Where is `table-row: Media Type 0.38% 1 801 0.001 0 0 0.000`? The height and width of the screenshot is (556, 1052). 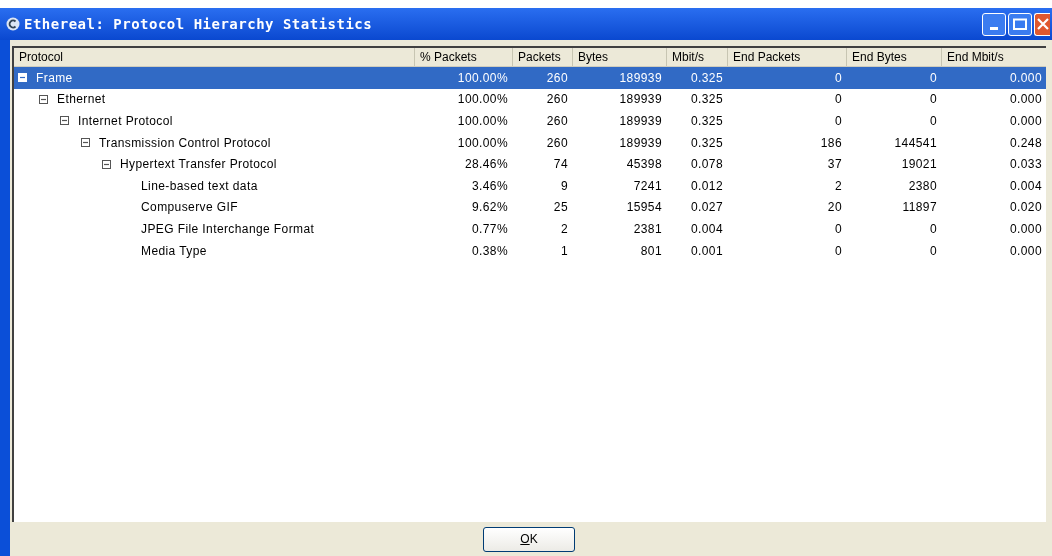 table-row: Media Type 0.38% 1 801 0.001 0 0 0.000 is located at coordinates (530, 250).